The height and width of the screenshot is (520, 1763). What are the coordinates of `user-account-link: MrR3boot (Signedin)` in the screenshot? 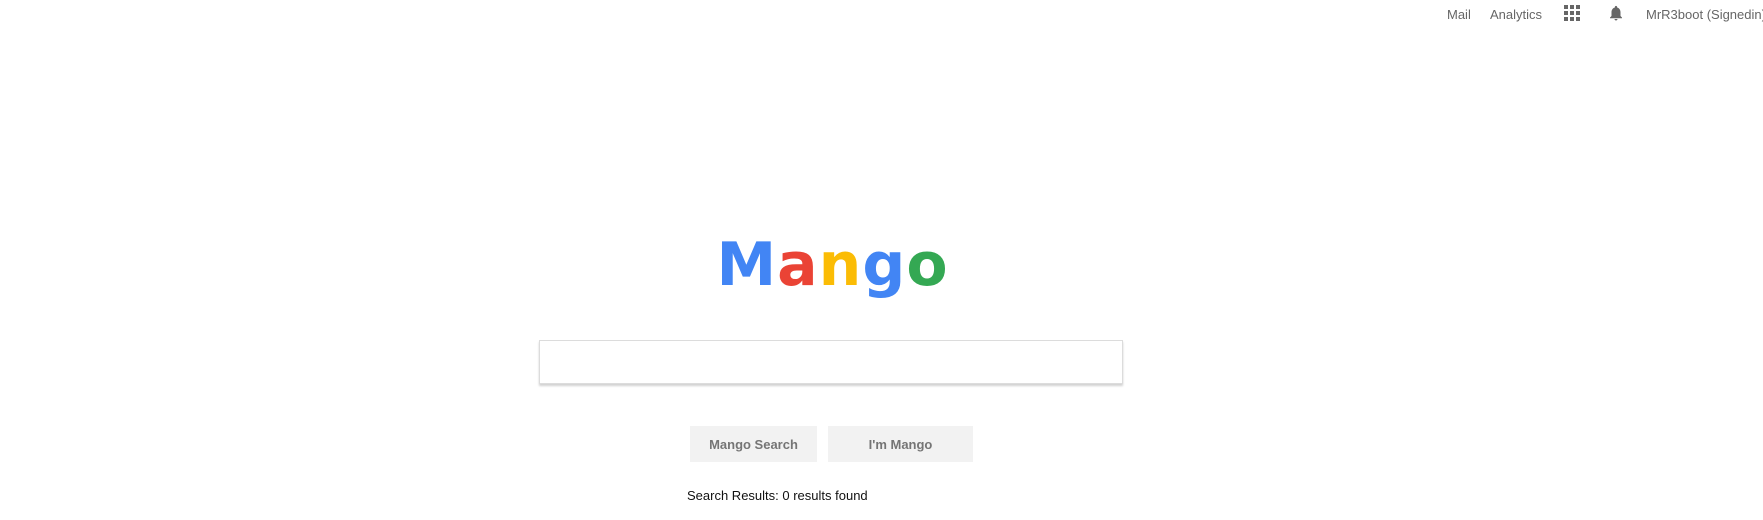 It's located at (1704, 14).